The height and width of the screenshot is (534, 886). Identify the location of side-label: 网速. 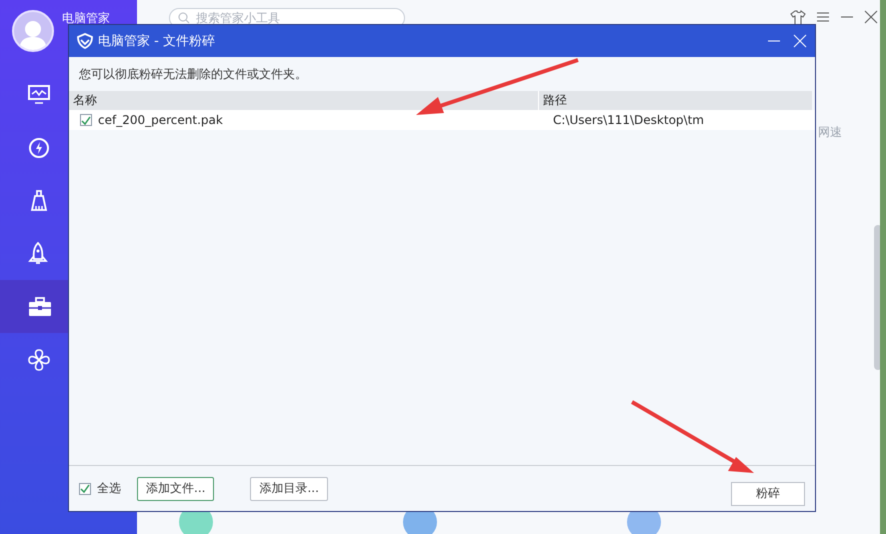
(830, 132).